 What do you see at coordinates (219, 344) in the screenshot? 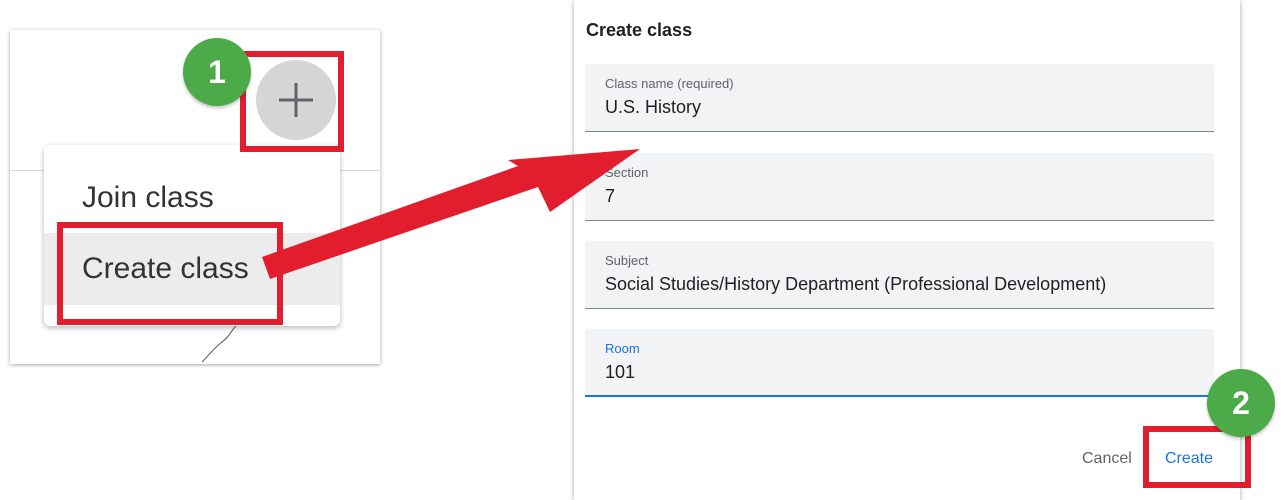
I see `background-scribble` at bounding box center [219, 344].